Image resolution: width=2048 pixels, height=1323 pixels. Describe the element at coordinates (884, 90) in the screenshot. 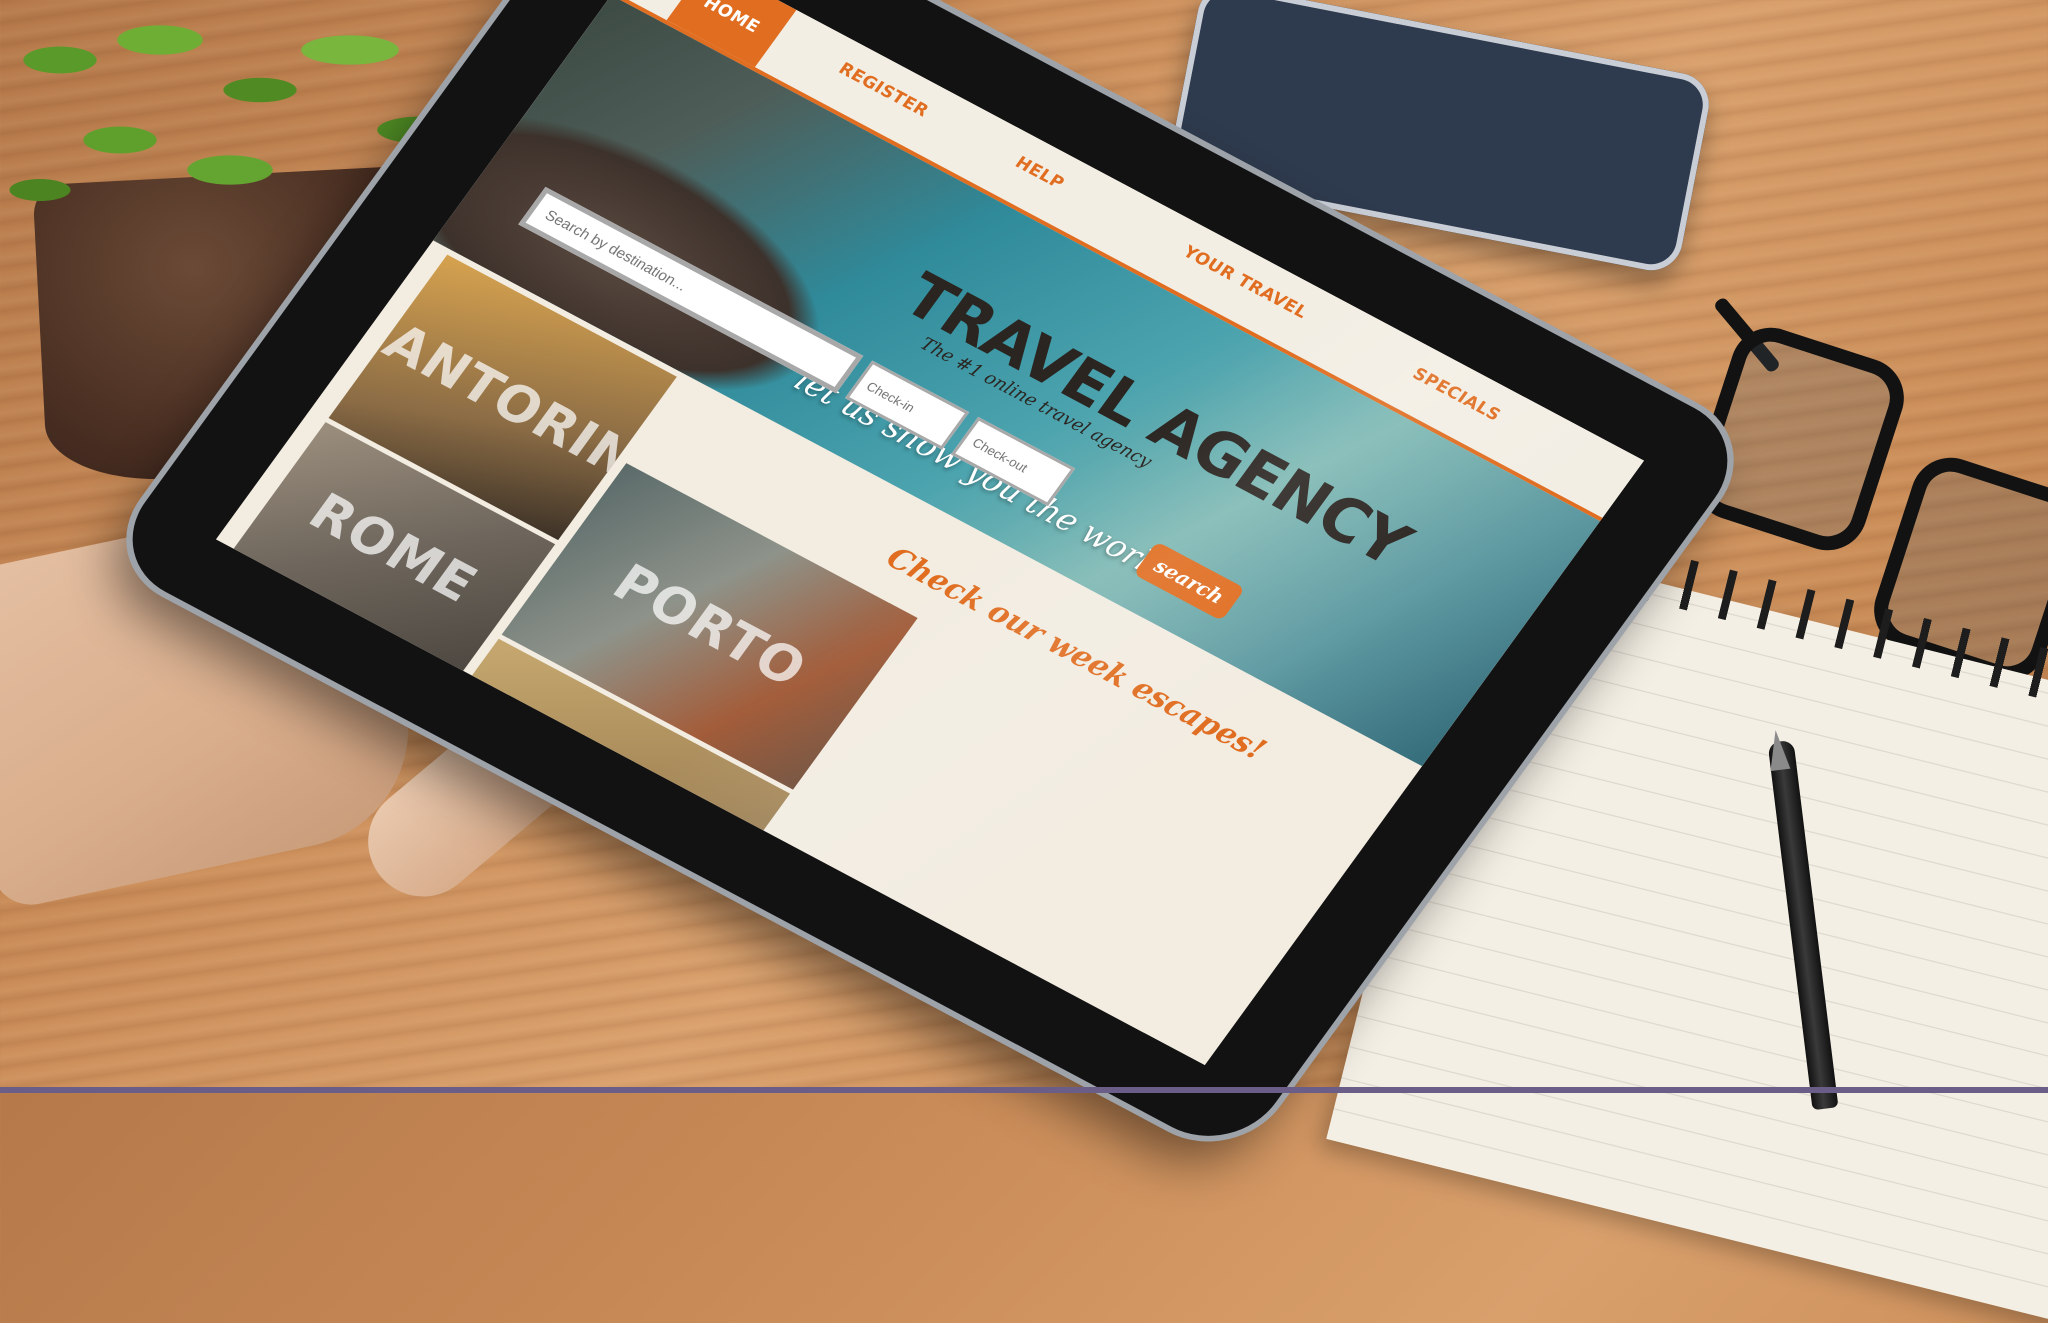

I see `nav-item-register: REGISTER` at that location.